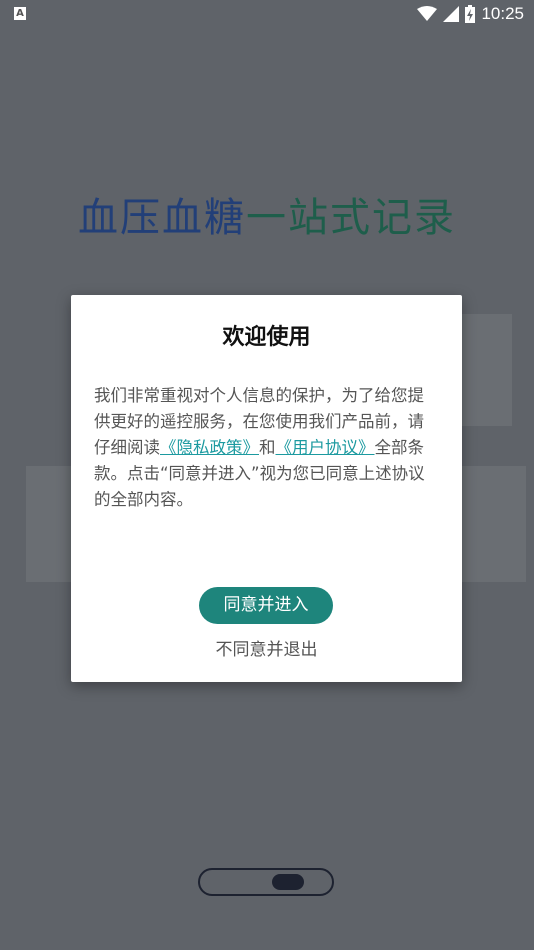 This screenshot has height=950, width=534. Describe the element at coordinates (266, 647) in the screenshot. I see `reject-button: 不同意并退出` at that location.